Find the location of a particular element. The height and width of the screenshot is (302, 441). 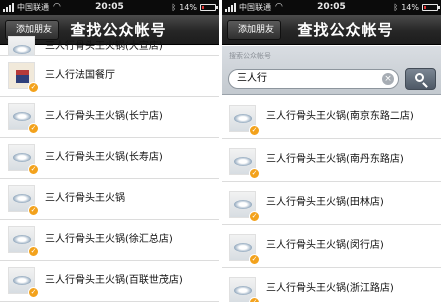

list-item: ✓ 三人行骨头王火锅(浙江路店) is located at coordinates (331, 285).